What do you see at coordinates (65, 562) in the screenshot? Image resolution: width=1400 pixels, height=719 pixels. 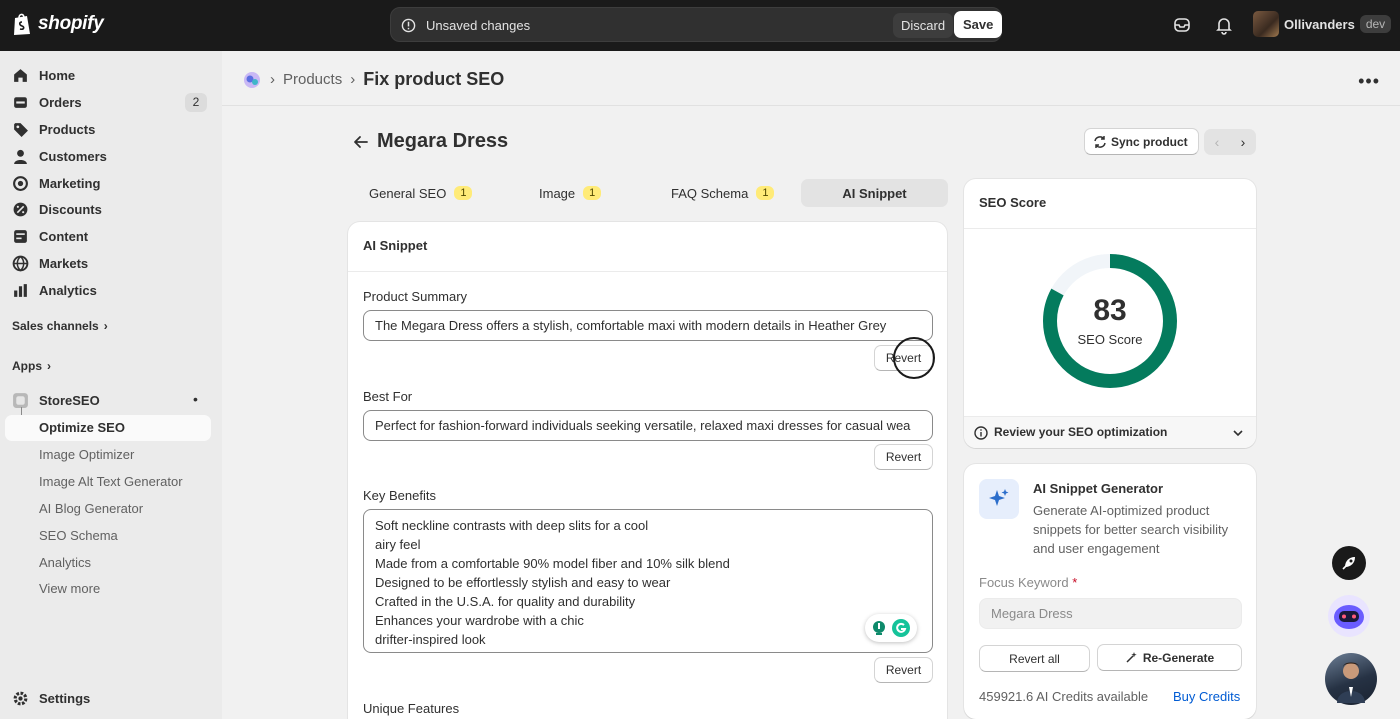 I see `sidebar-subitem-analytics: Analytics` at bounding box center [65, 562].